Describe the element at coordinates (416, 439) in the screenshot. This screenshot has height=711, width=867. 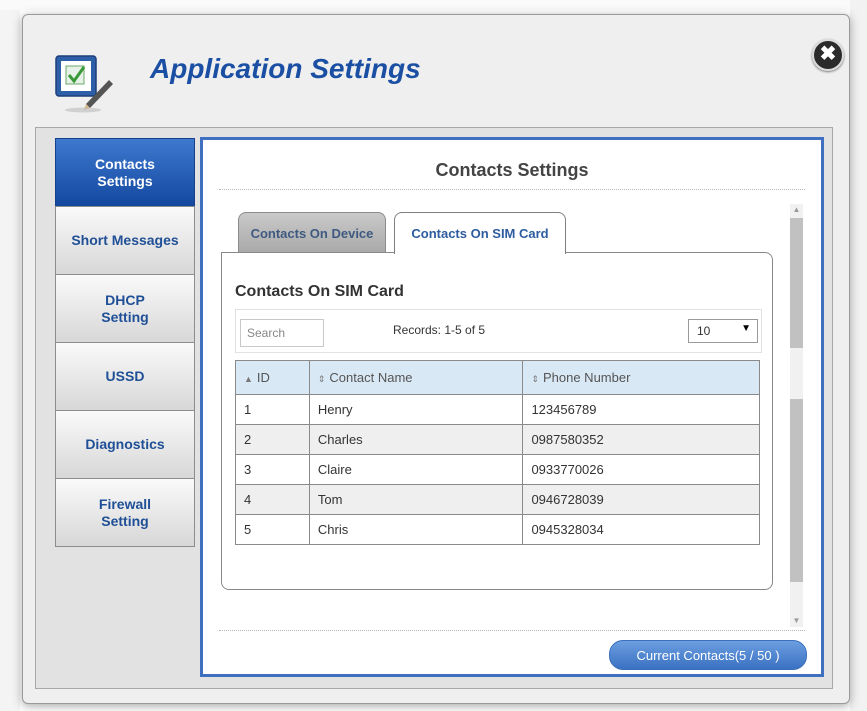
I see `cell-contact-name: Charles` at that location.